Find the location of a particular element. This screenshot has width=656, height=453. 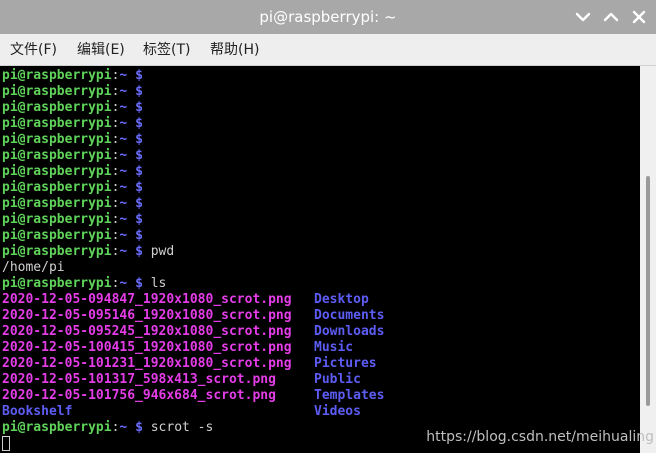

command-text: pwd is located at coordinates (162, 251).